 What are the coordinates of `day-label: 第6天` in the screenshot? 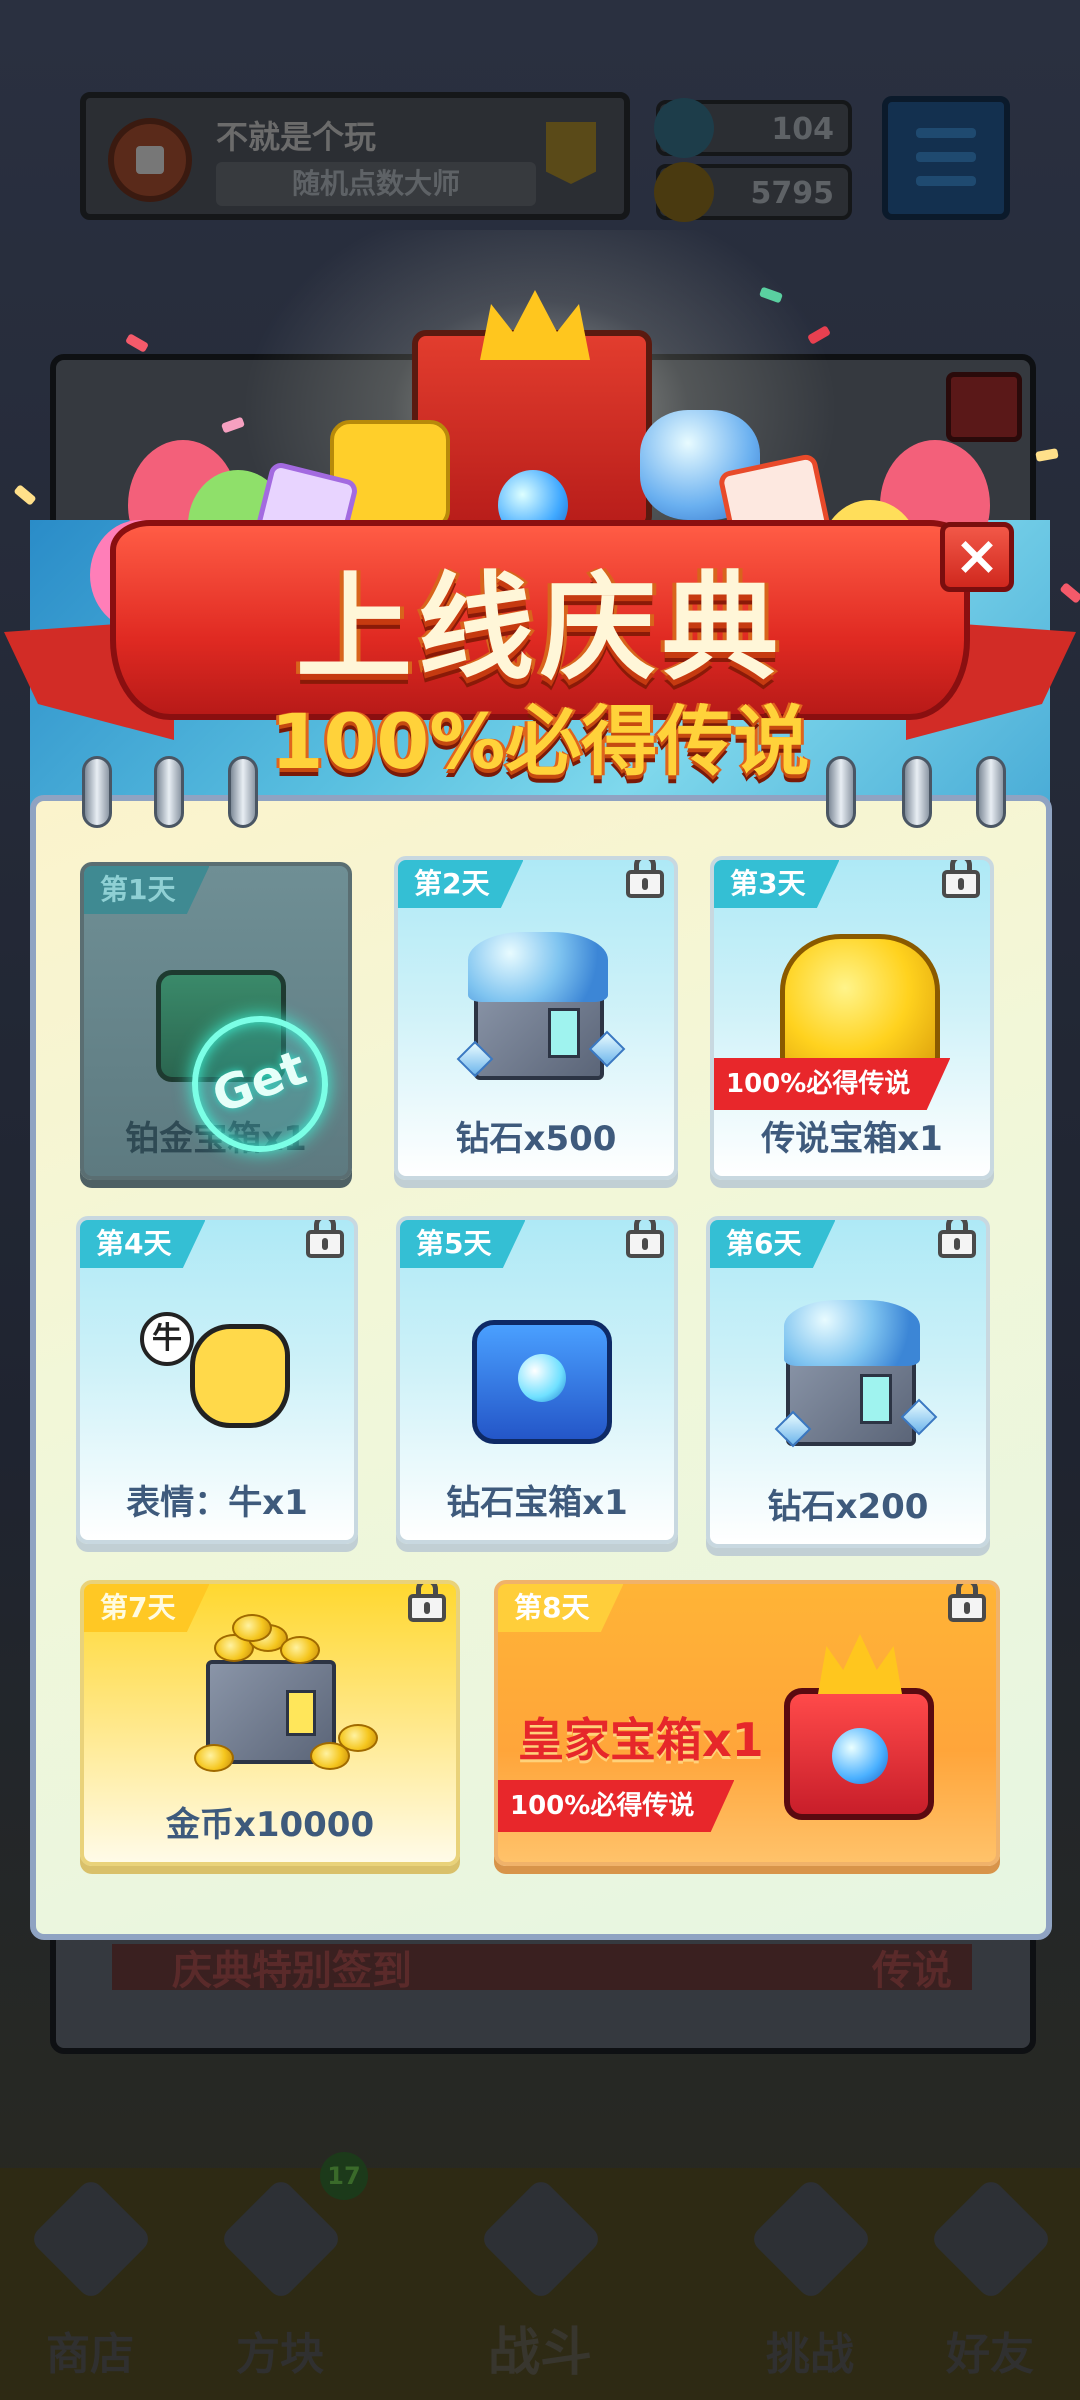 It's located at (773, 1244).